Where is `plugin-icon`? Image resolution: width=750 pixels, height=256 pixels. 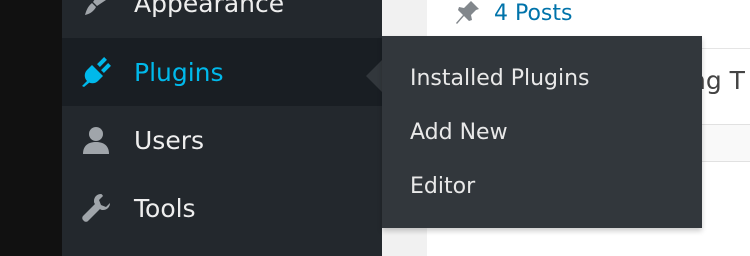
plugin-icon is located at coordinates (96, 72).